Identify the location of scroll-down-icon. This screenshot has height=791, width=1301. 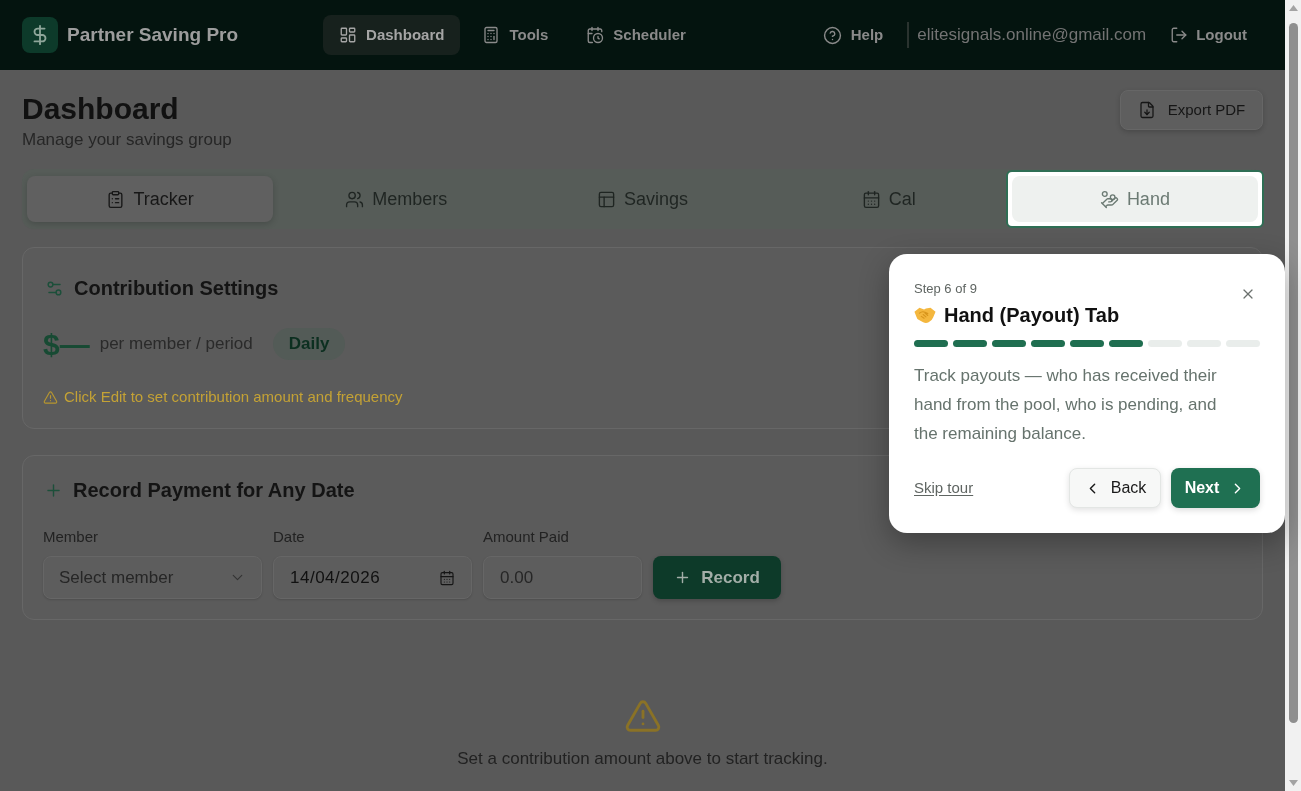
(1293, 783).